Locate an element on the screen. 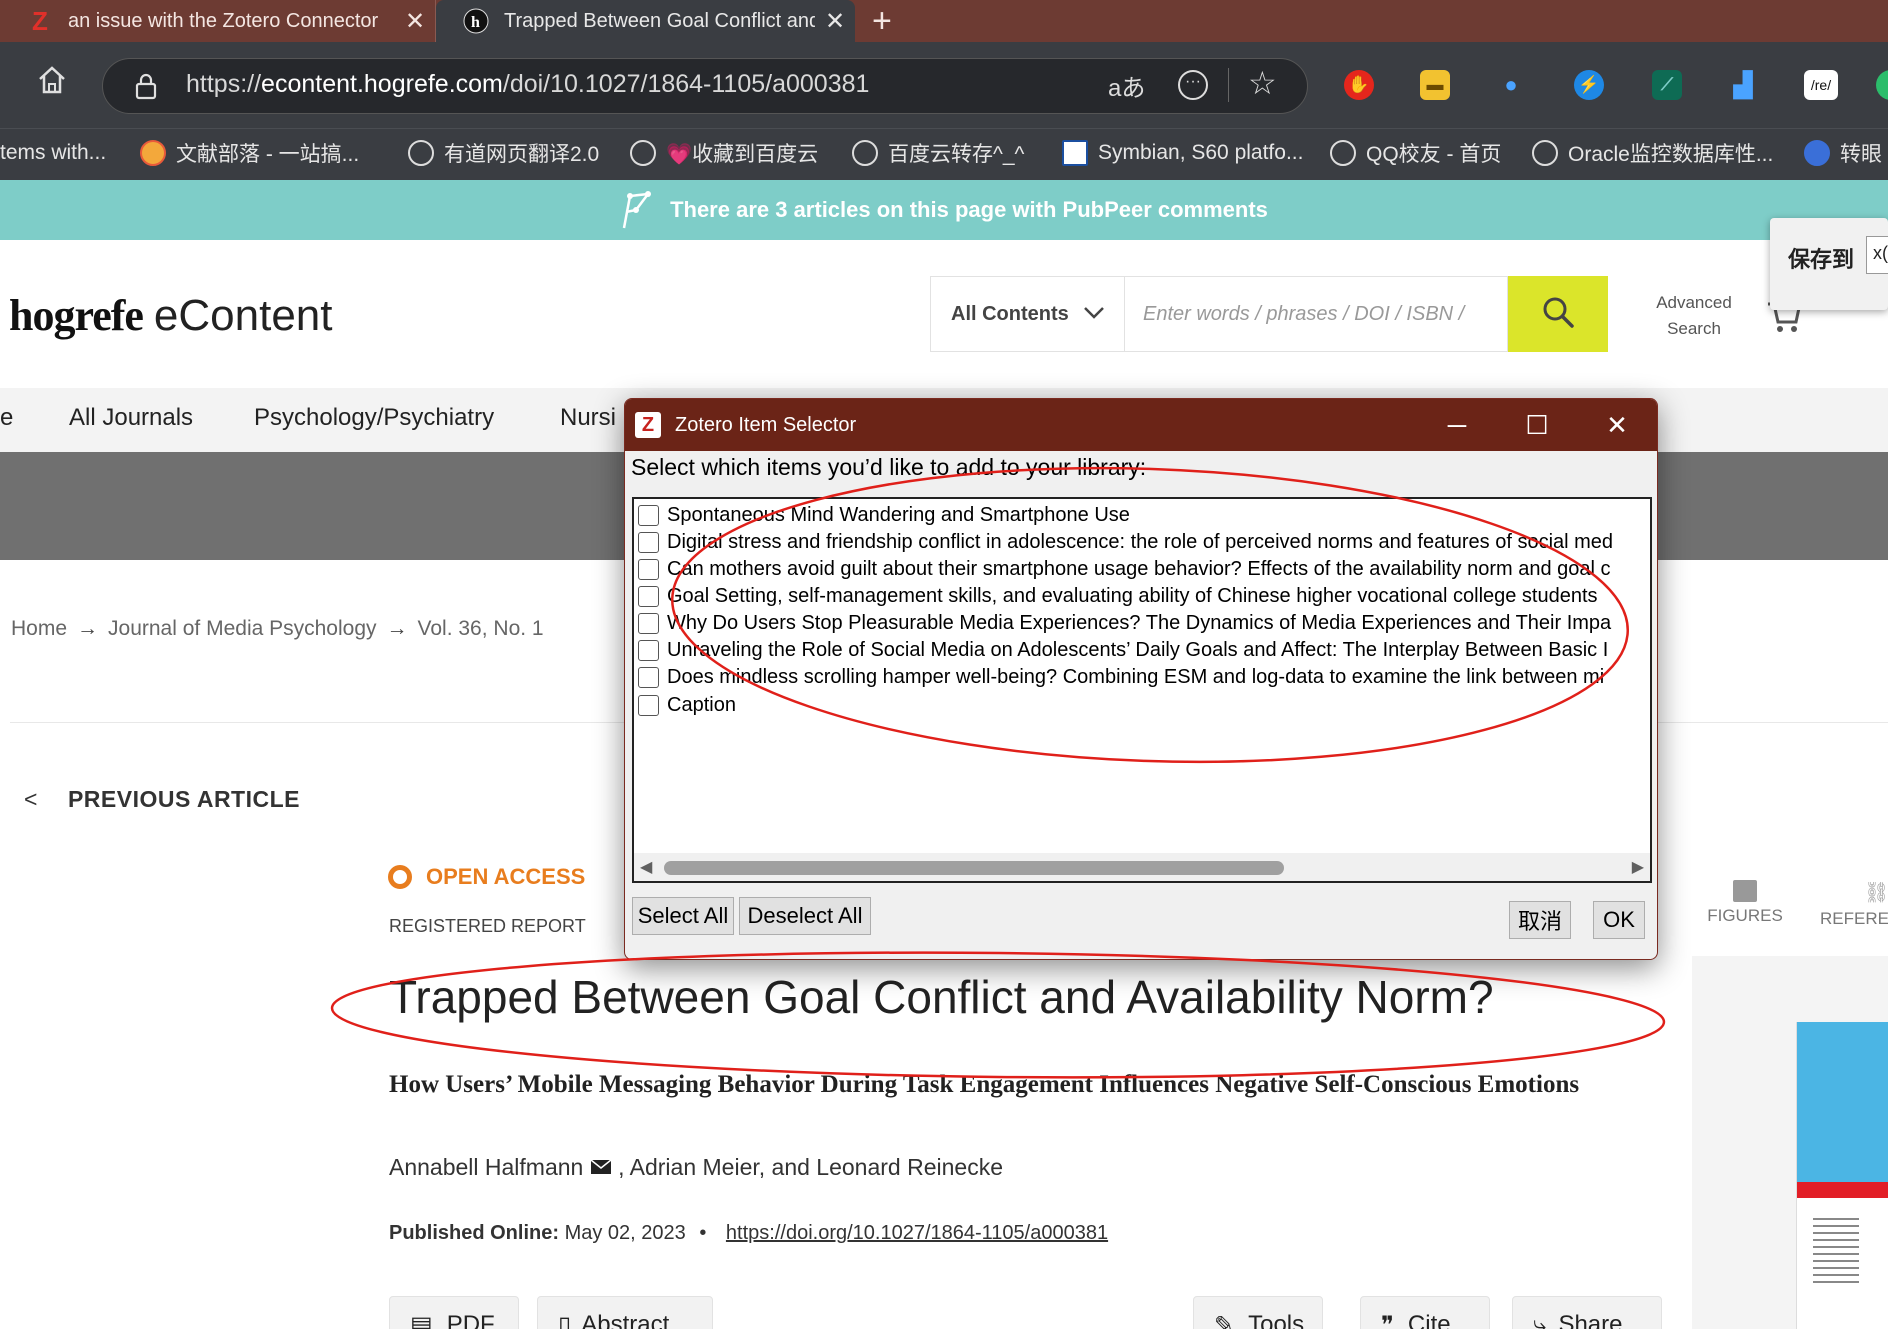 The width and height of the screenshot is (1888, 1329). horizontal-scrollbar: ◀ ▶ is located at coordinates (1142, 867).